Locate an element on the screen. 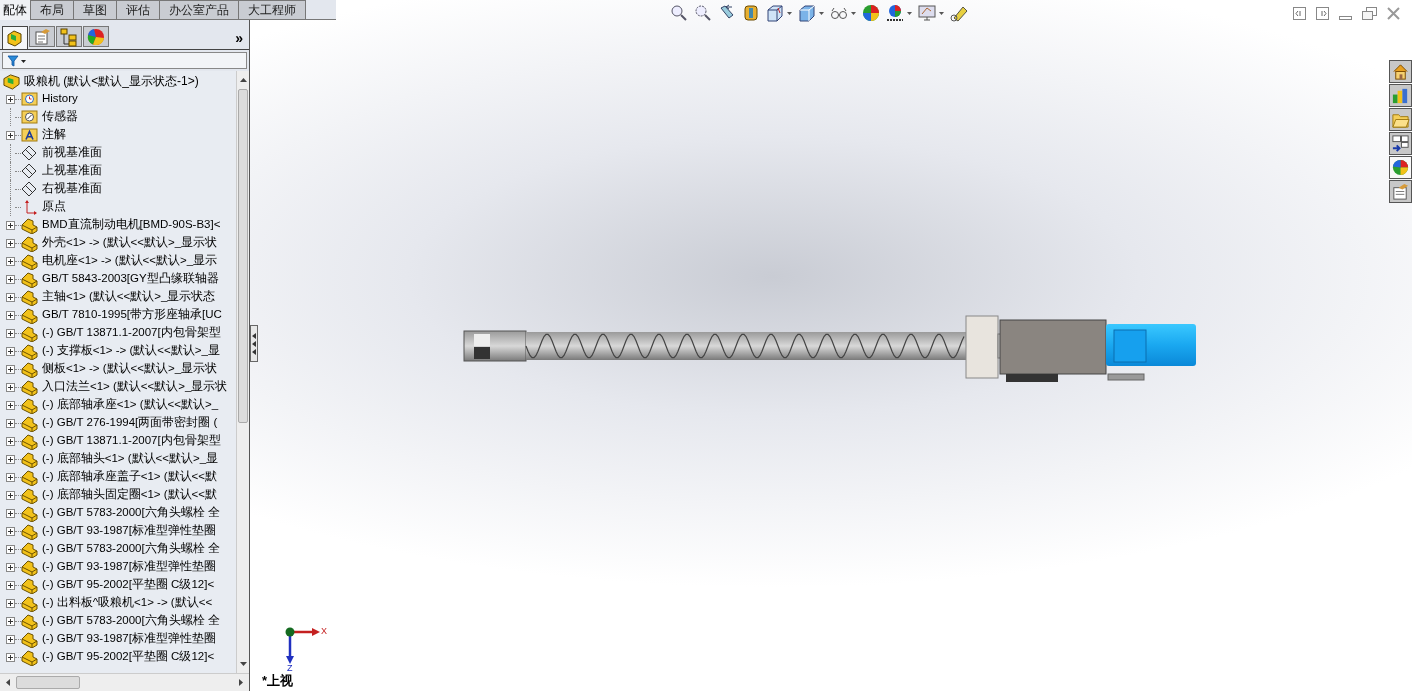 Image resolution: width=1412 pixels, height=691 pixels. vertical-scrollbar is located at coordinates (242, 372).